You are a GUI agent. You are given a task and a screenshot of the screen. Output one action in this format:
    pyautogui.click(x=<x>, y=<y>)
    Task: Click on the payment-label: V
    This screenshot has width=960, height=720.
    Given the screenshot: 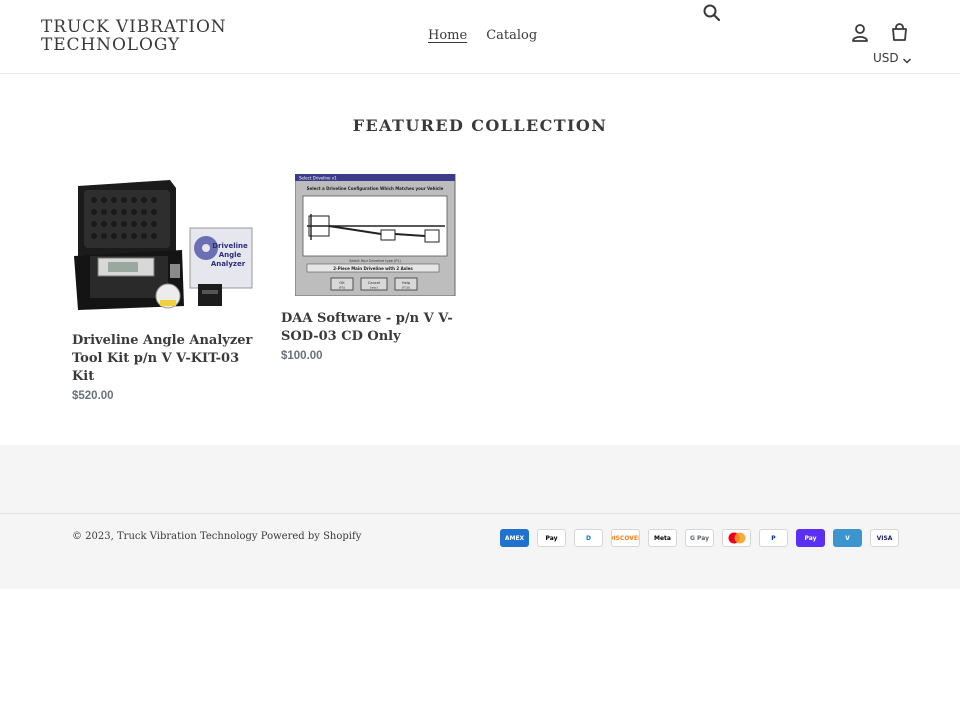 What is the action you would take?
    pyautogui.click(x=847, y=538)
    